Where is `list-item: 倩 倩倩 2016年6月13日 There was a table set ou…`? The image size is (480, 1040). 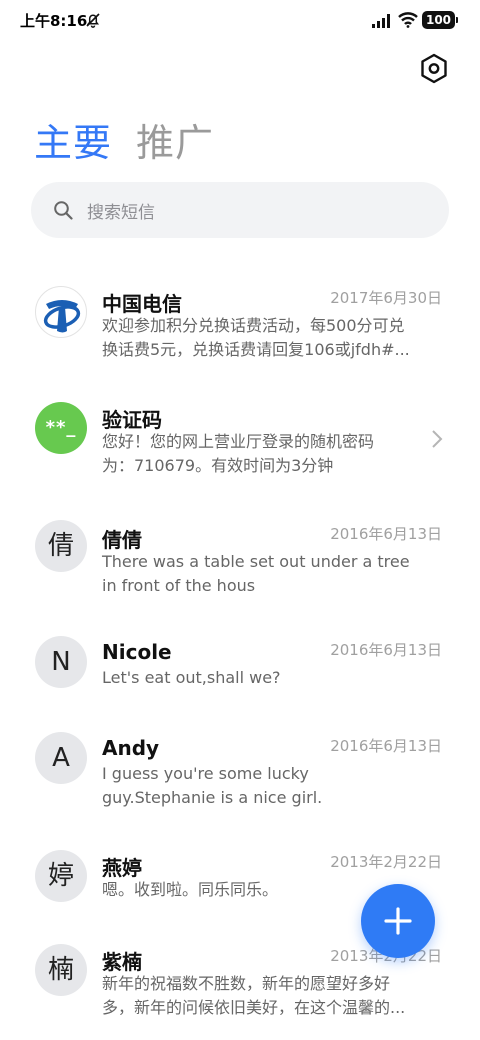 list-item: 倩 倩倩 2016年6月13日 There was a table set ou… is located at coordinates (240, 560).